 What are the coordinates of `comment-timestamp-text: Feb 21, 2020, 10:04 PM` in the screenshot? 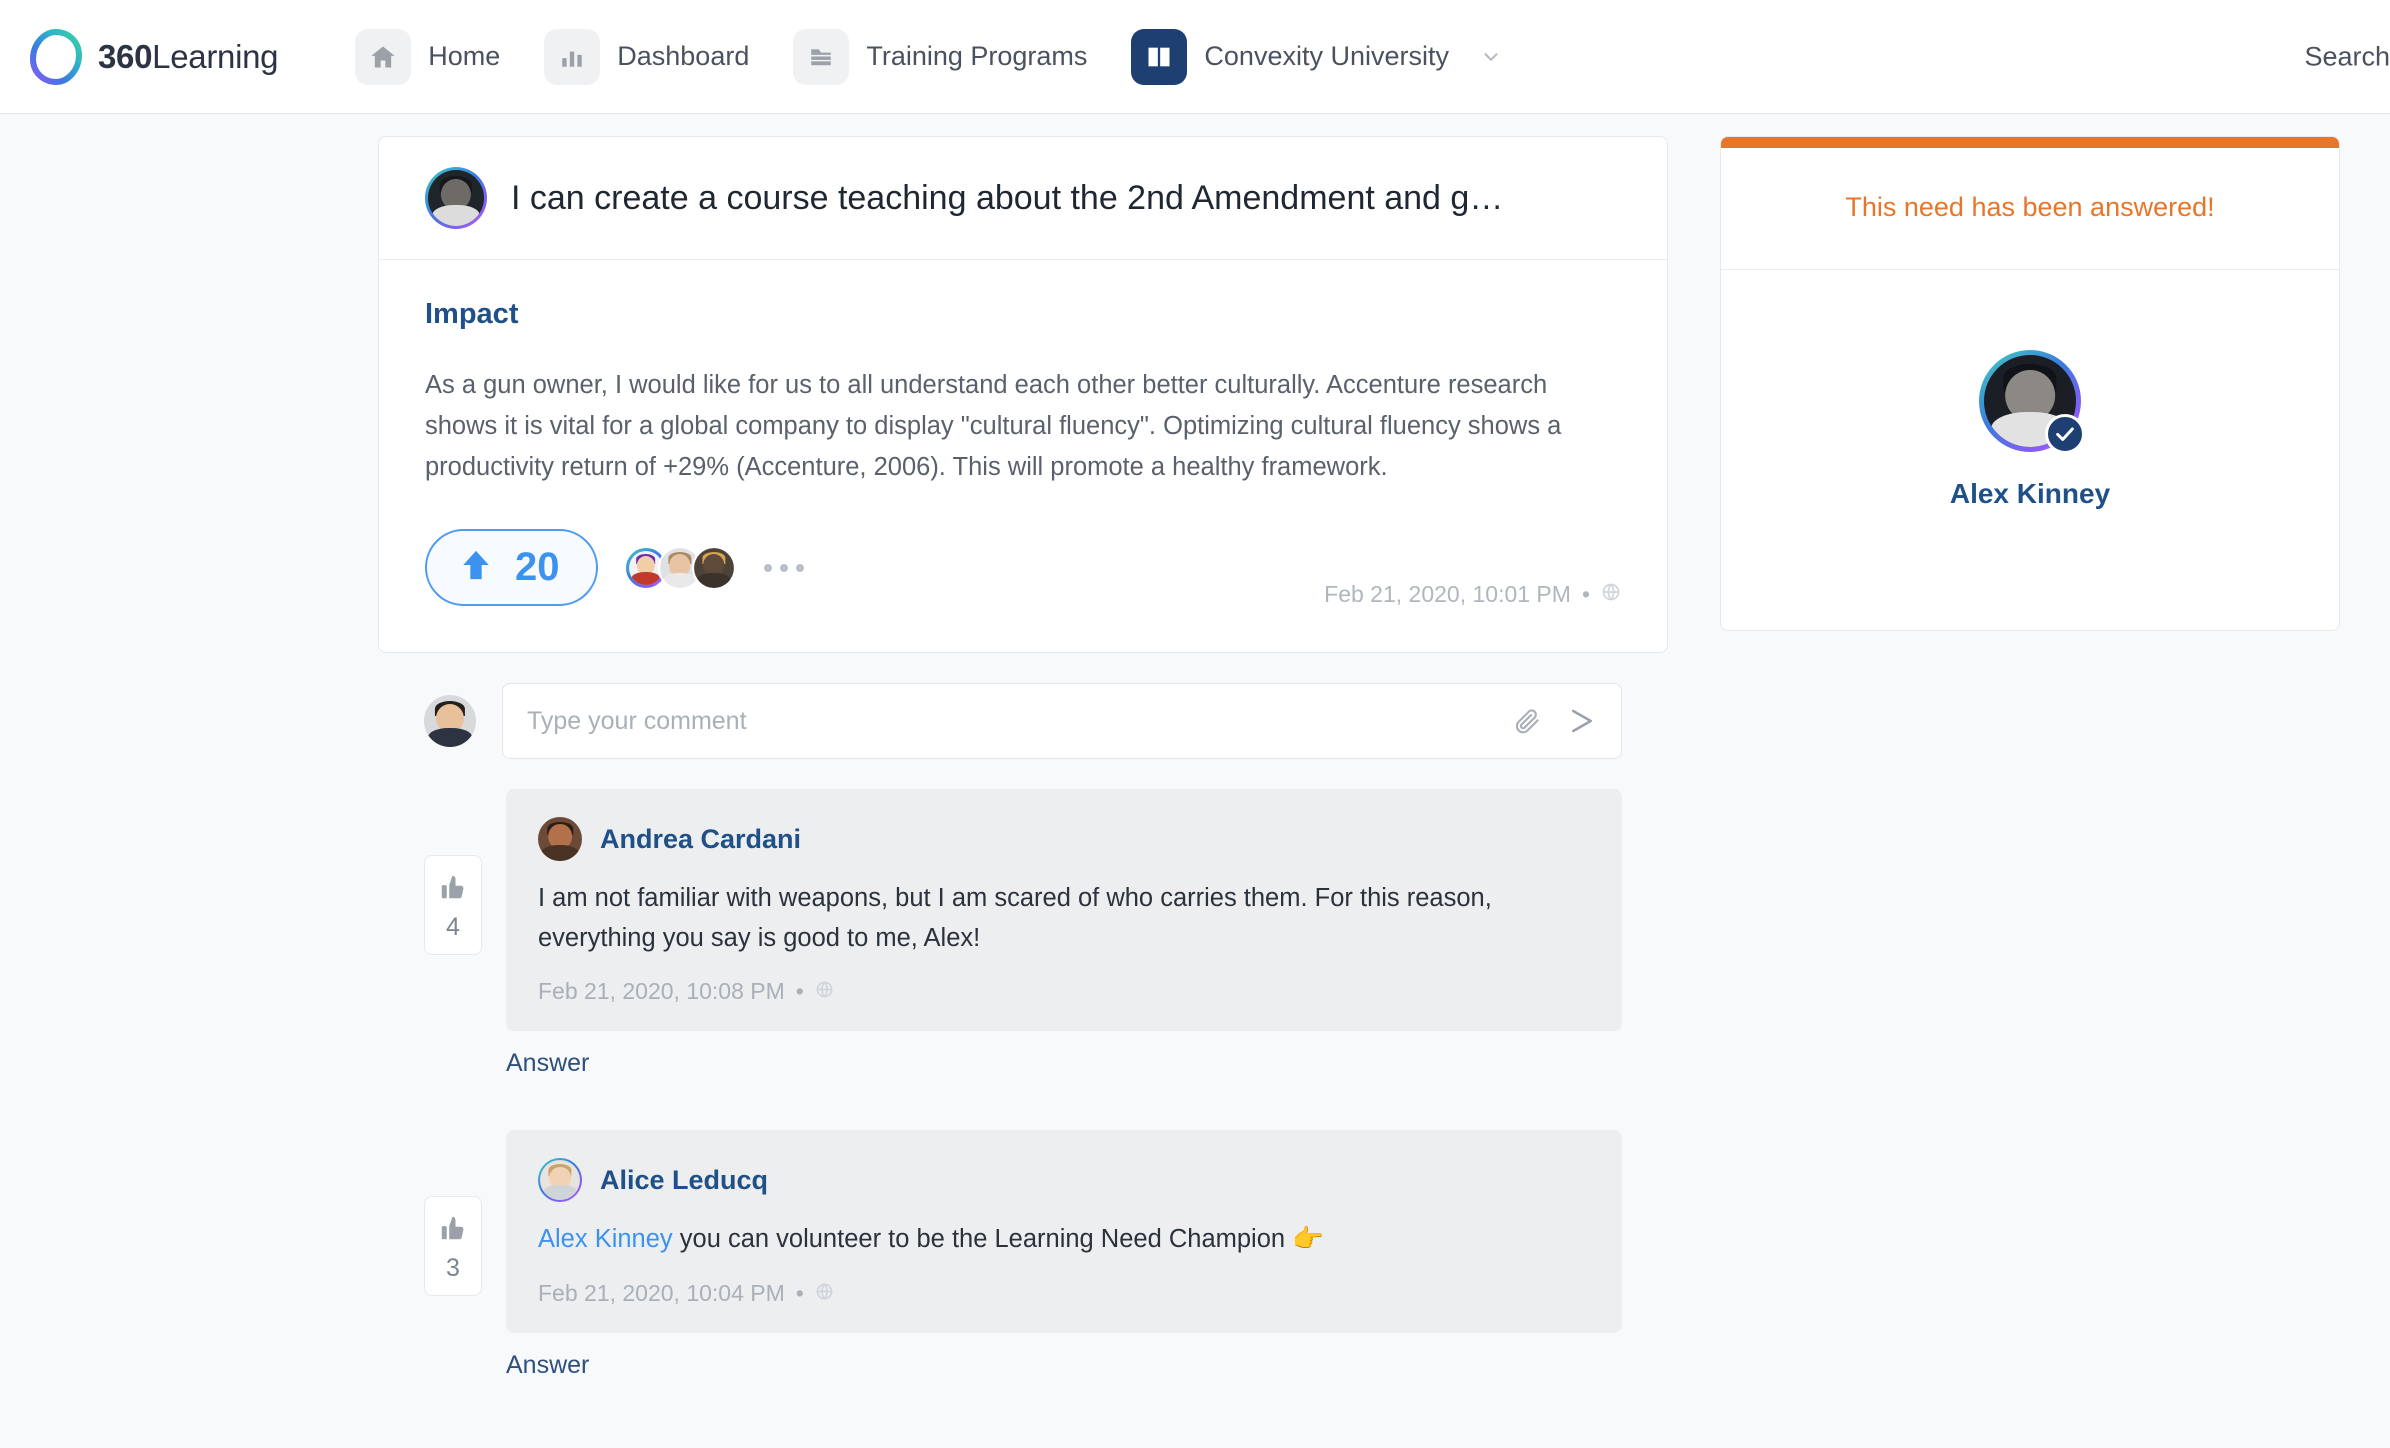 It's located at (661, 1292).